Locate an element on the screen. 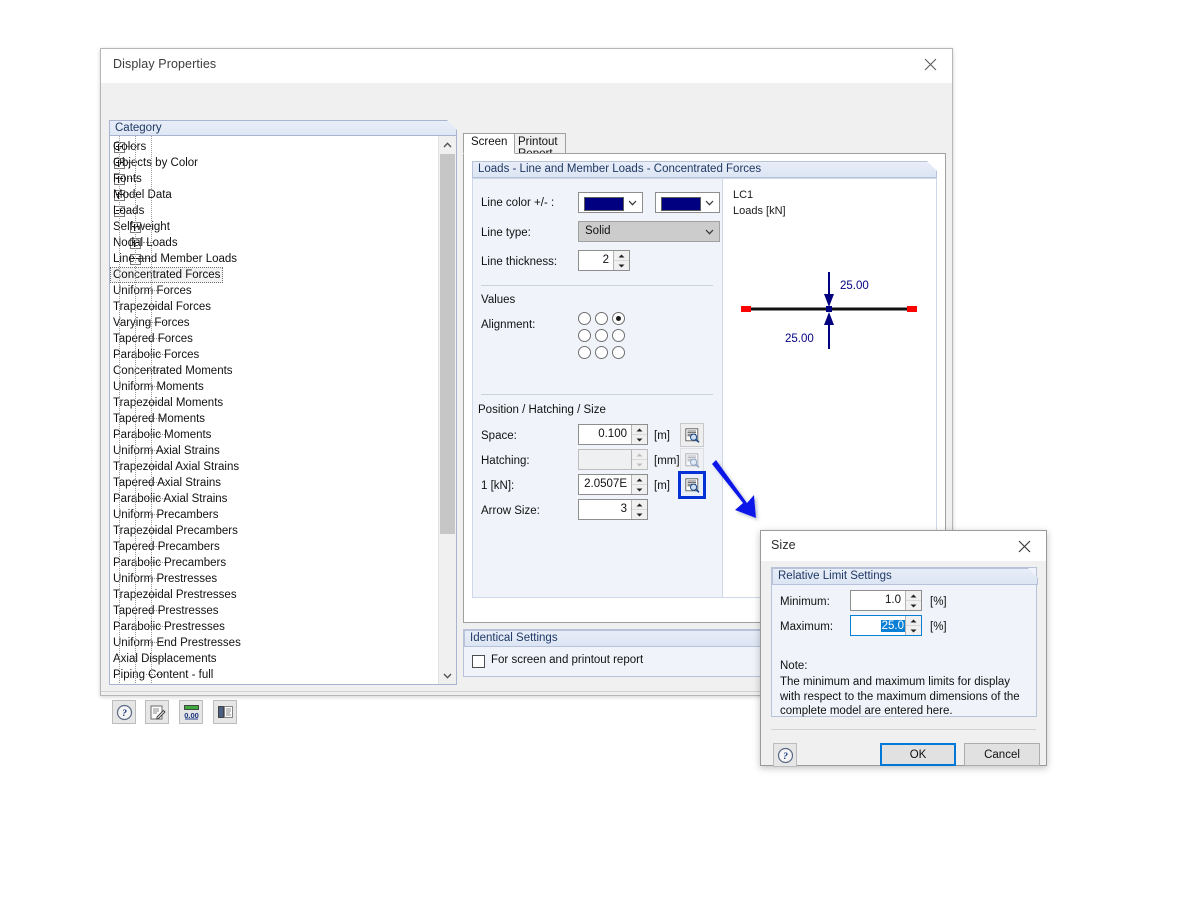  identical-settings-checkbox is located at coordinates (478, 661).